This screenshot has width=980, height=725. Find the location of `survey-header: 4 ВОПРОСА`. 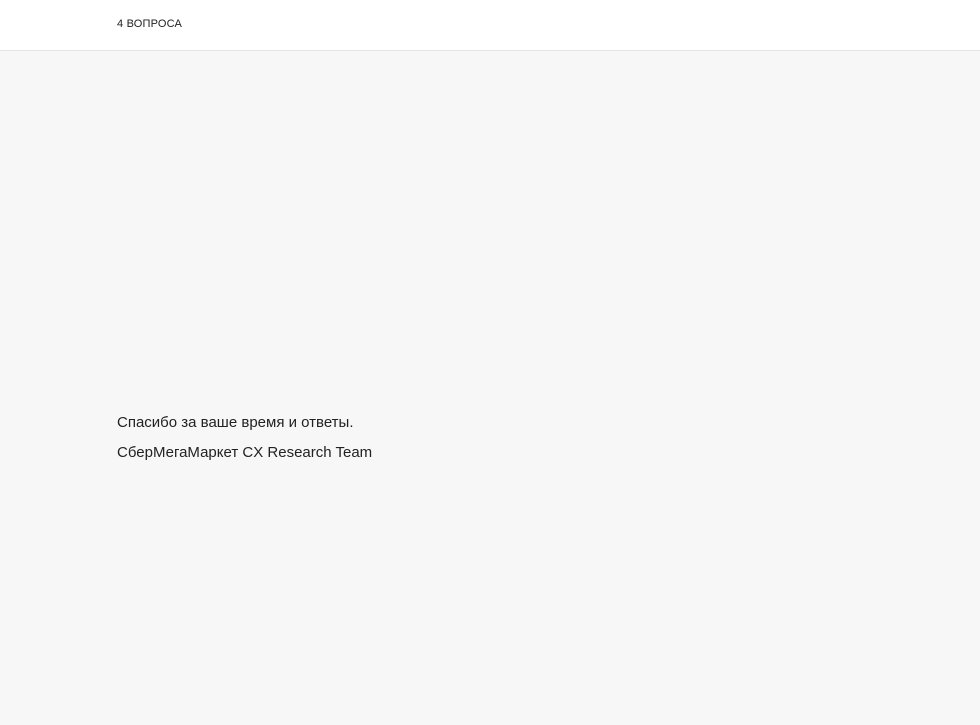

survey-header: 4 ВОПРОСА is located at coordinates (490, 25).